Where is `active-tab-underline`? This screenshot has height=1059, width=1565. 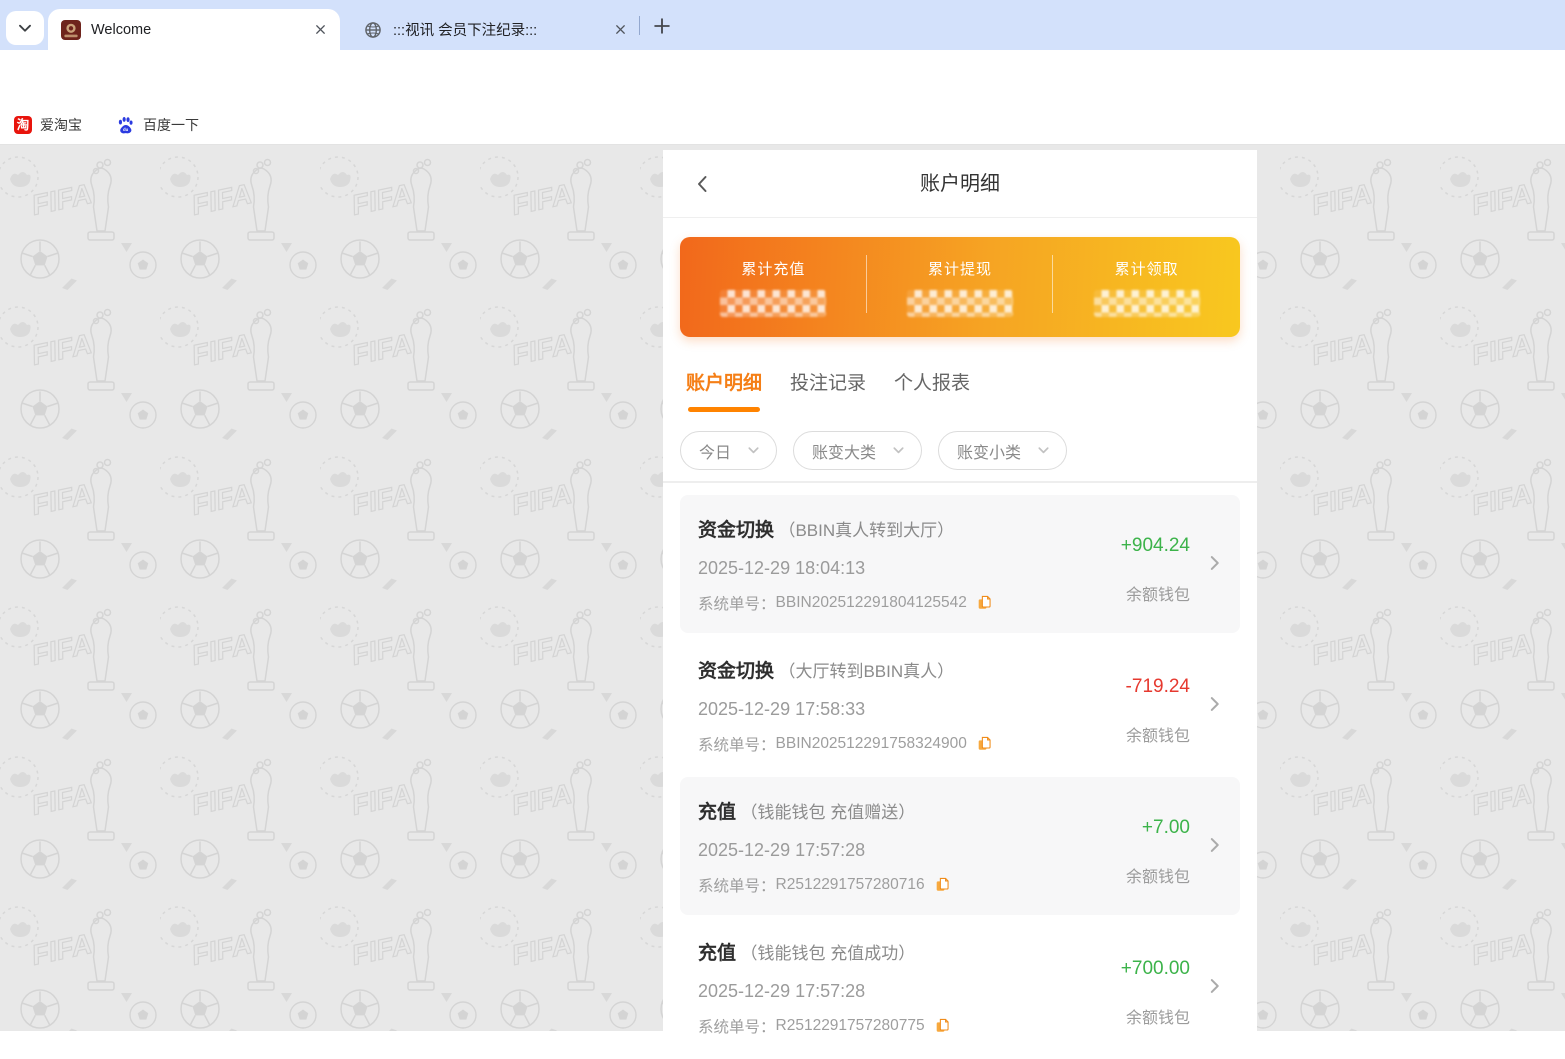
active-tab-underline is located at coordinates (724, 409).